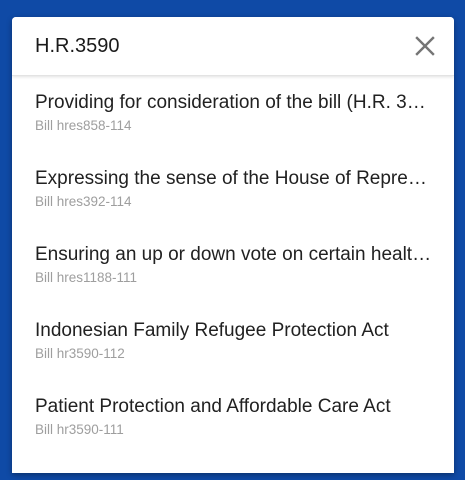 The width and height of the screenshot is (465, 480). Describe the element at coordinates (83, 201) in the screenshot. I see `result-bill-id: Bill hres392-114` at that location.